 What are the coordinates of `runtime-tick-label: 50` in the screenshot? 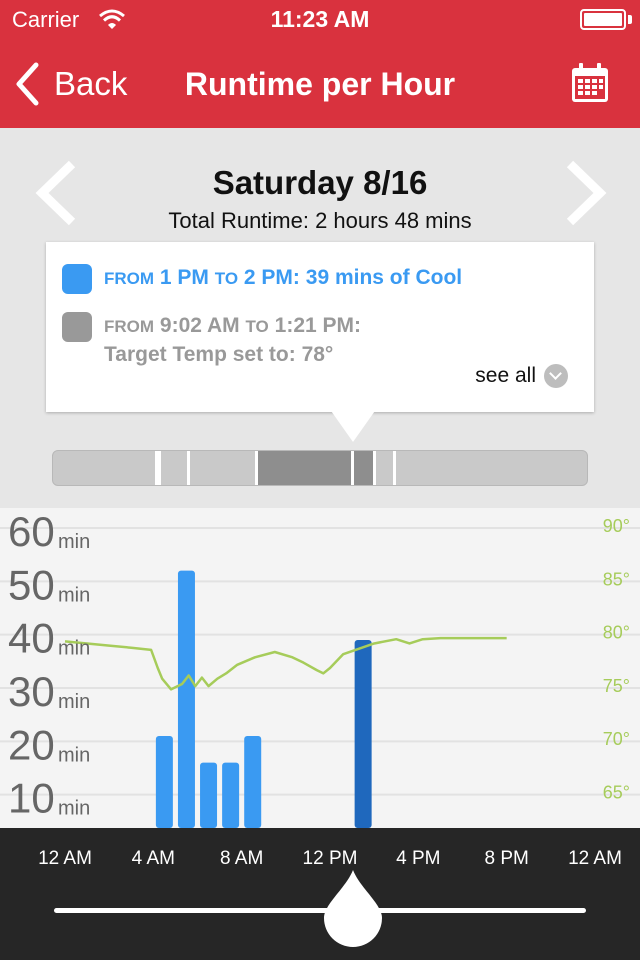 It's located at (31, 584).